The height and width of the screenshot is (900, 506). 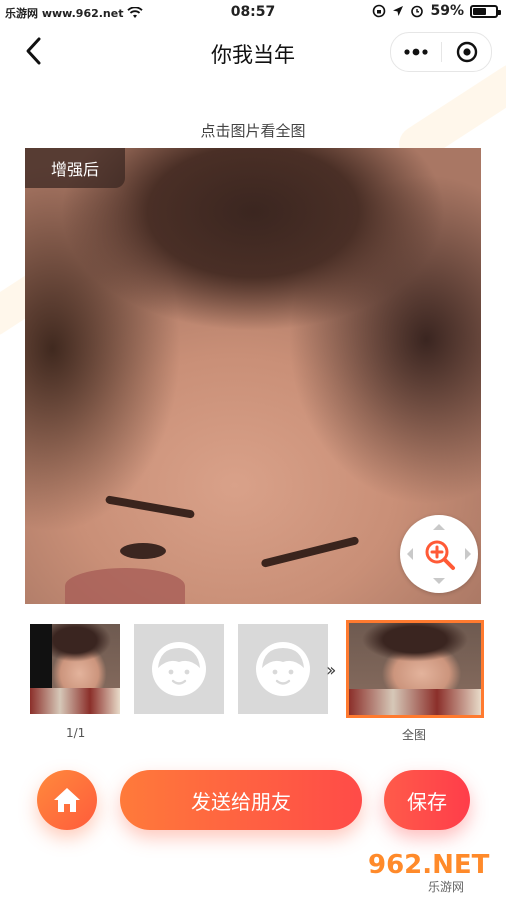 I want to click on battery-icon, so click(x=485, y=11).